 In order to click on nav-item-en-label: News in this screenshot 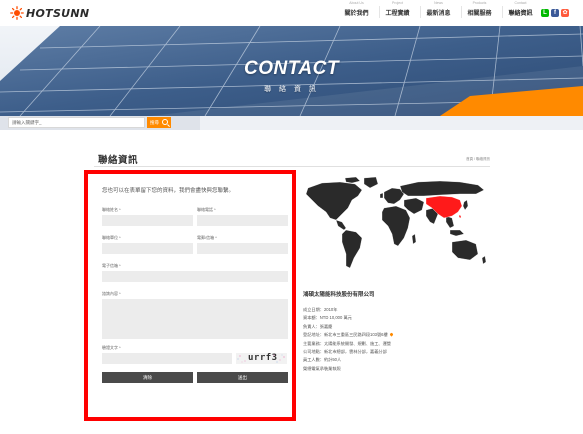, I will do `click(438, 3)`.